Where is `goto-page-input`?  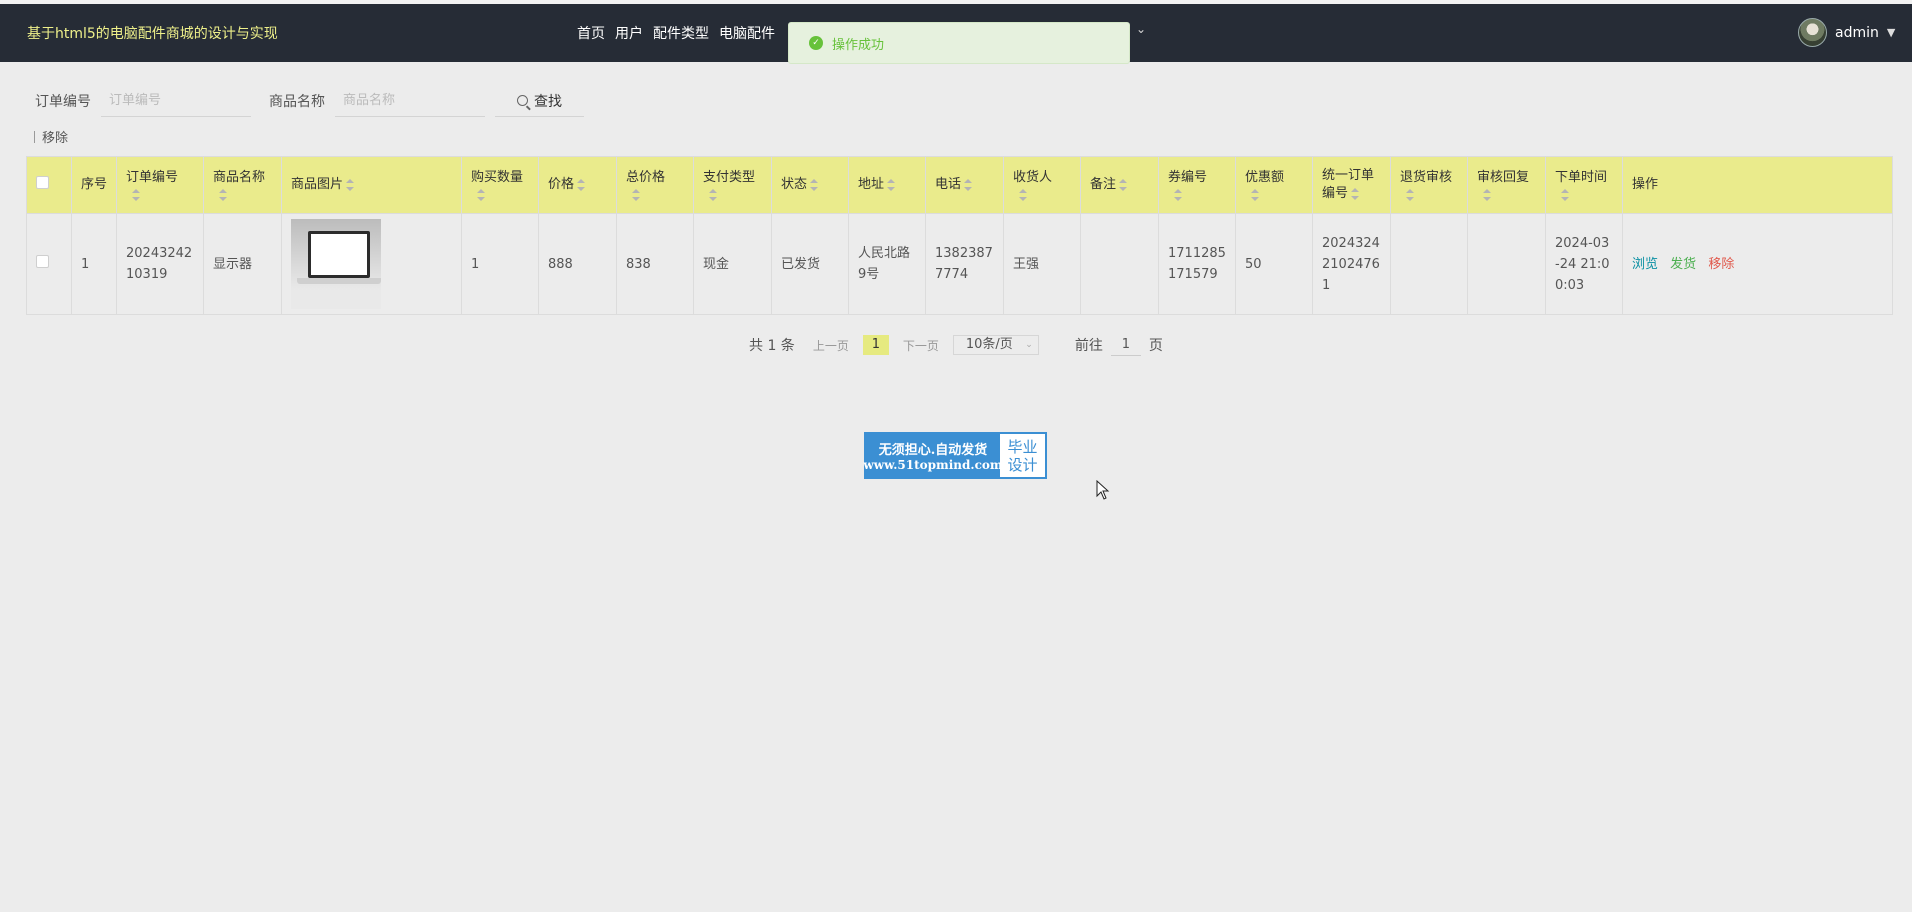 goto-page-input is located at coordinates (1125, 345).